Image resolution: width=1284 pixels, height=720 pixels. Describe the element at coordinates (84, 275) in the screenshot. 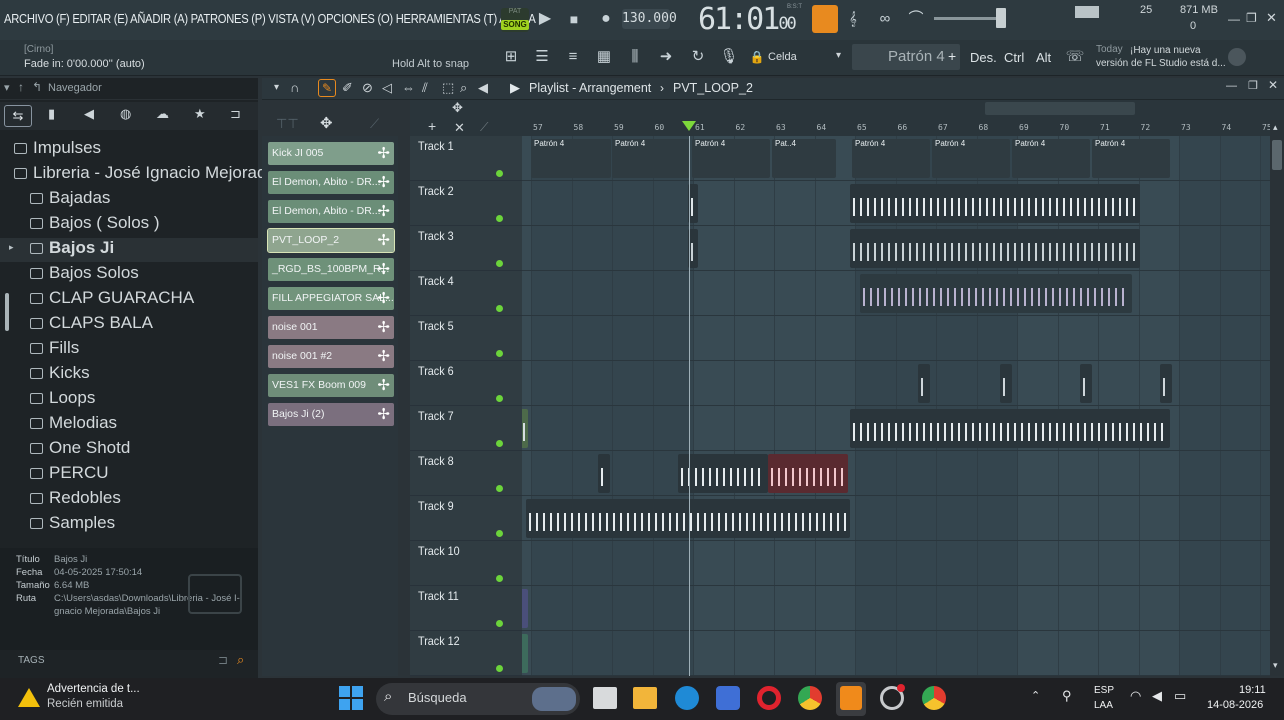

I see `tree-item: Bajos Solos` at that location.